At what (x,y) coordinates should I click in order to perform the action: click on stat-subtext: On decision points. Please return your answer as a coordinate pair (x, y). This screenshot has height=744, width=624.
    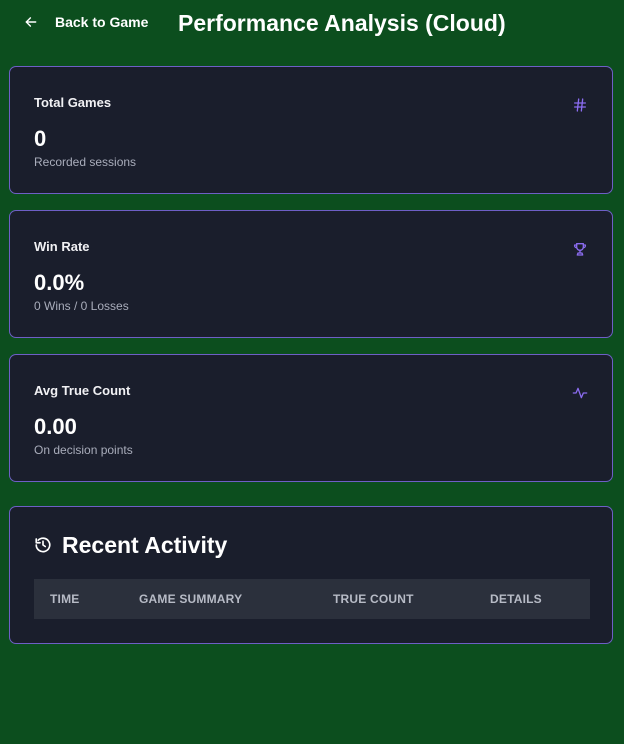
    Looking at the image, I should click on (83, 450).